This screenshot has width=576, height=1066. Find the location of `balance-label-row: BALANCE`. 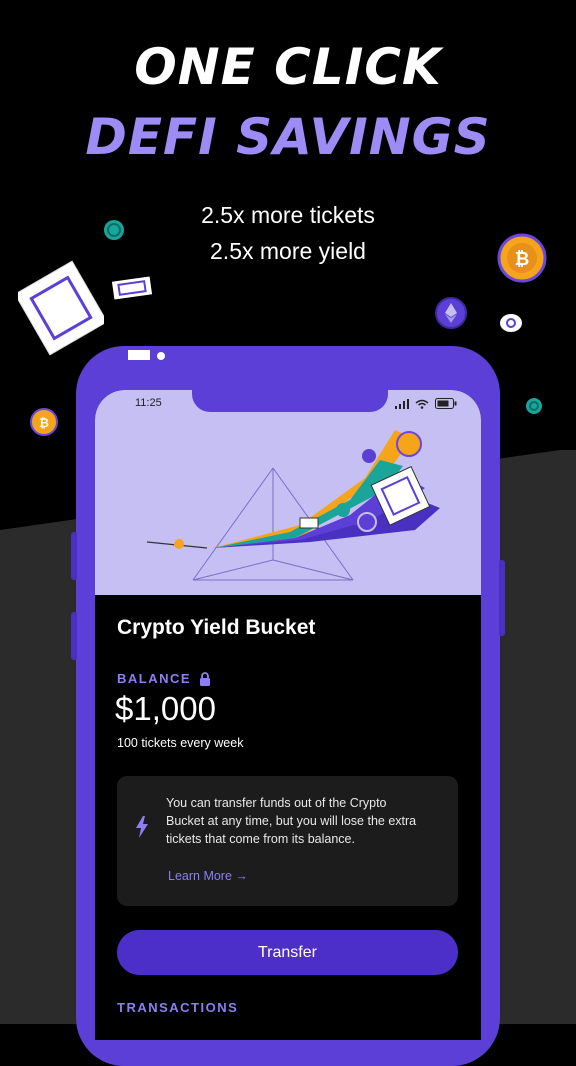

balance-label-row: BALANCE is located at coordinates (164, 678).